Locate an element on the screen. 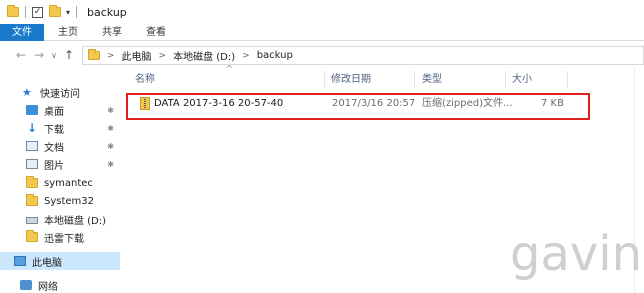 The image size is (644, 293). file-size: 7 KB is located at coordinates (552, 103).